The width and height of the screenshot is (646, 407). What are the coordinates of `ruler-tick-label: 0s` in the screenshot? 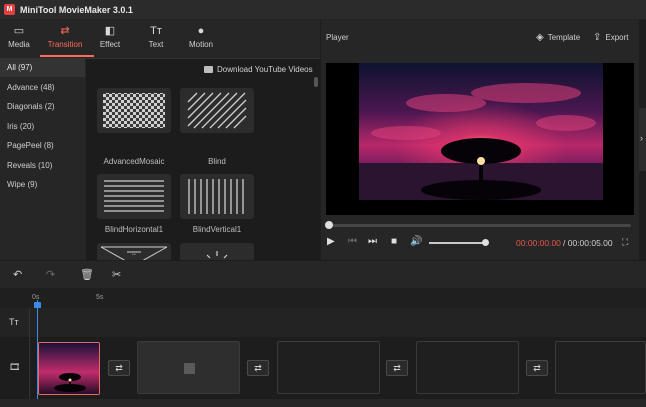 It's located at (36, 297).